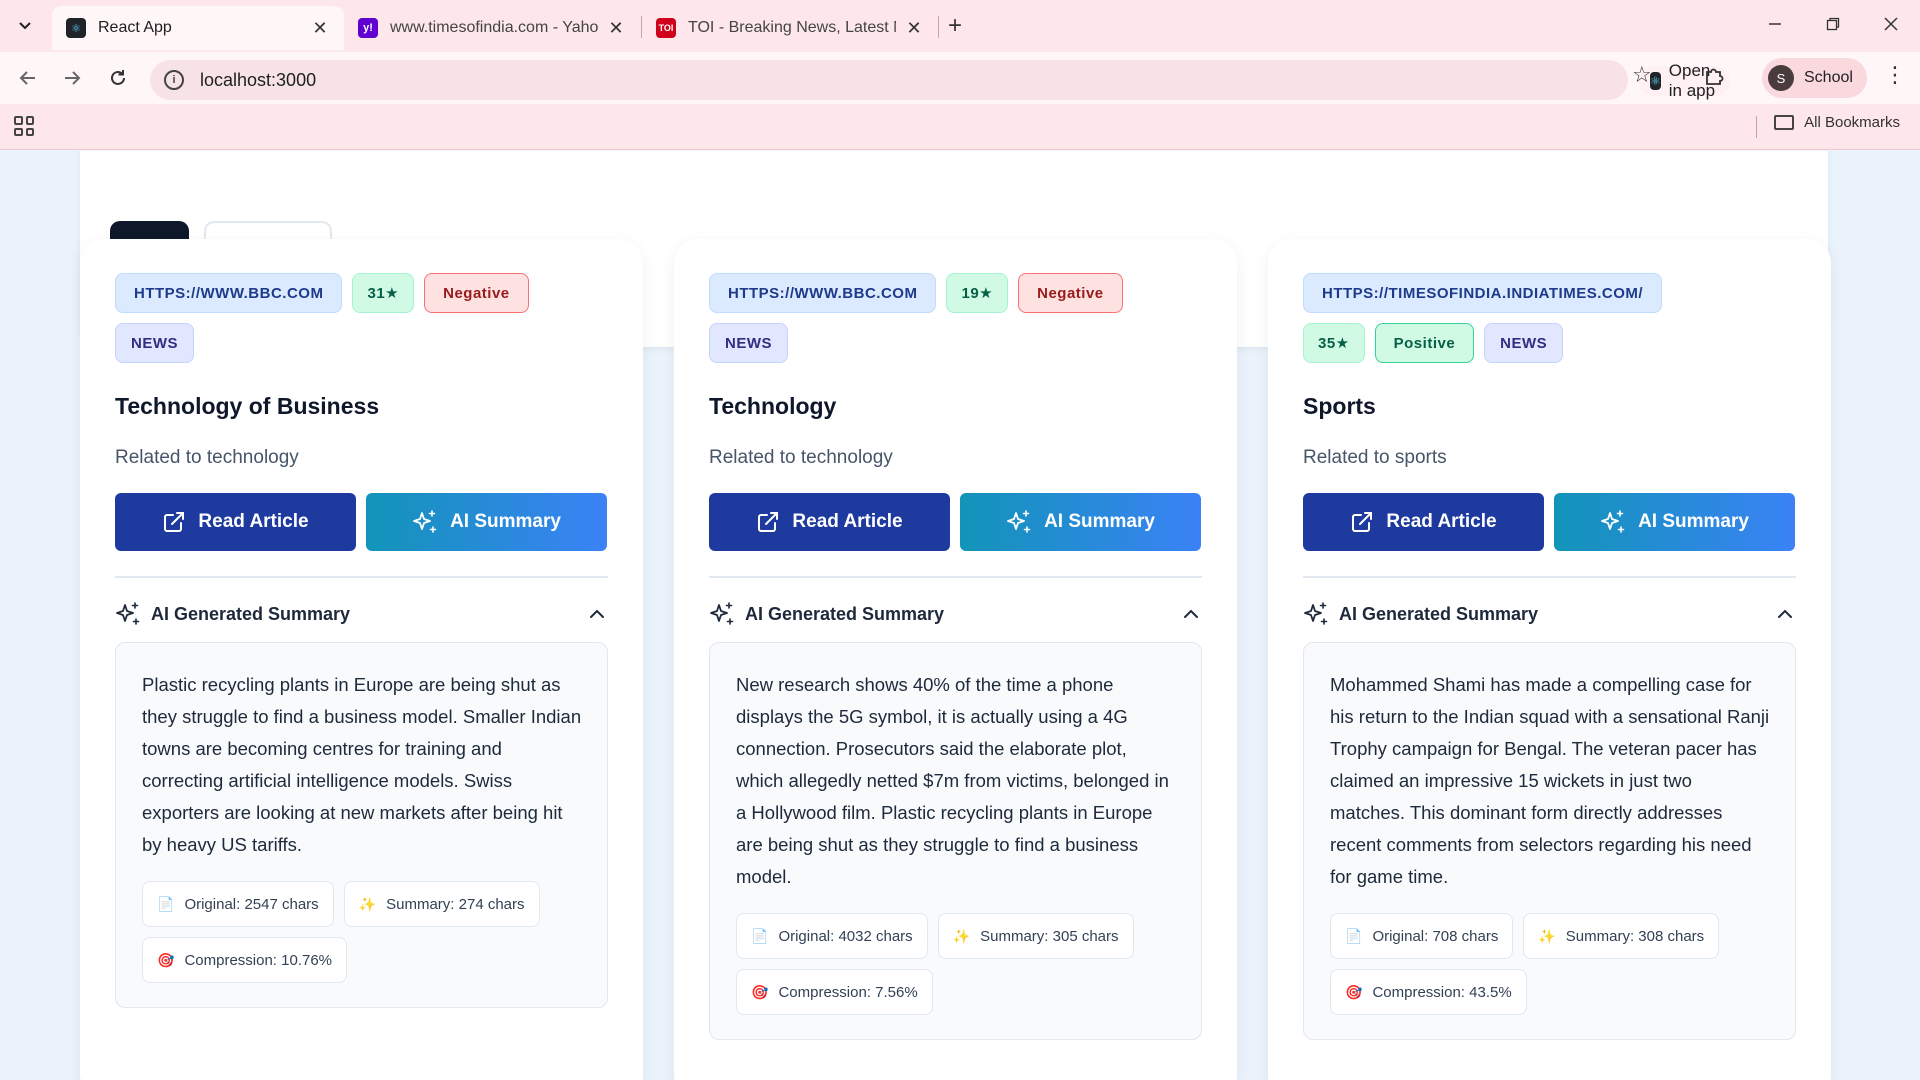 The width and height of the screenshot is (1920, 1080). Describe the element at coordinates (1375, 457) in the screenshot. I see `article-description: Related to sports` at that location.